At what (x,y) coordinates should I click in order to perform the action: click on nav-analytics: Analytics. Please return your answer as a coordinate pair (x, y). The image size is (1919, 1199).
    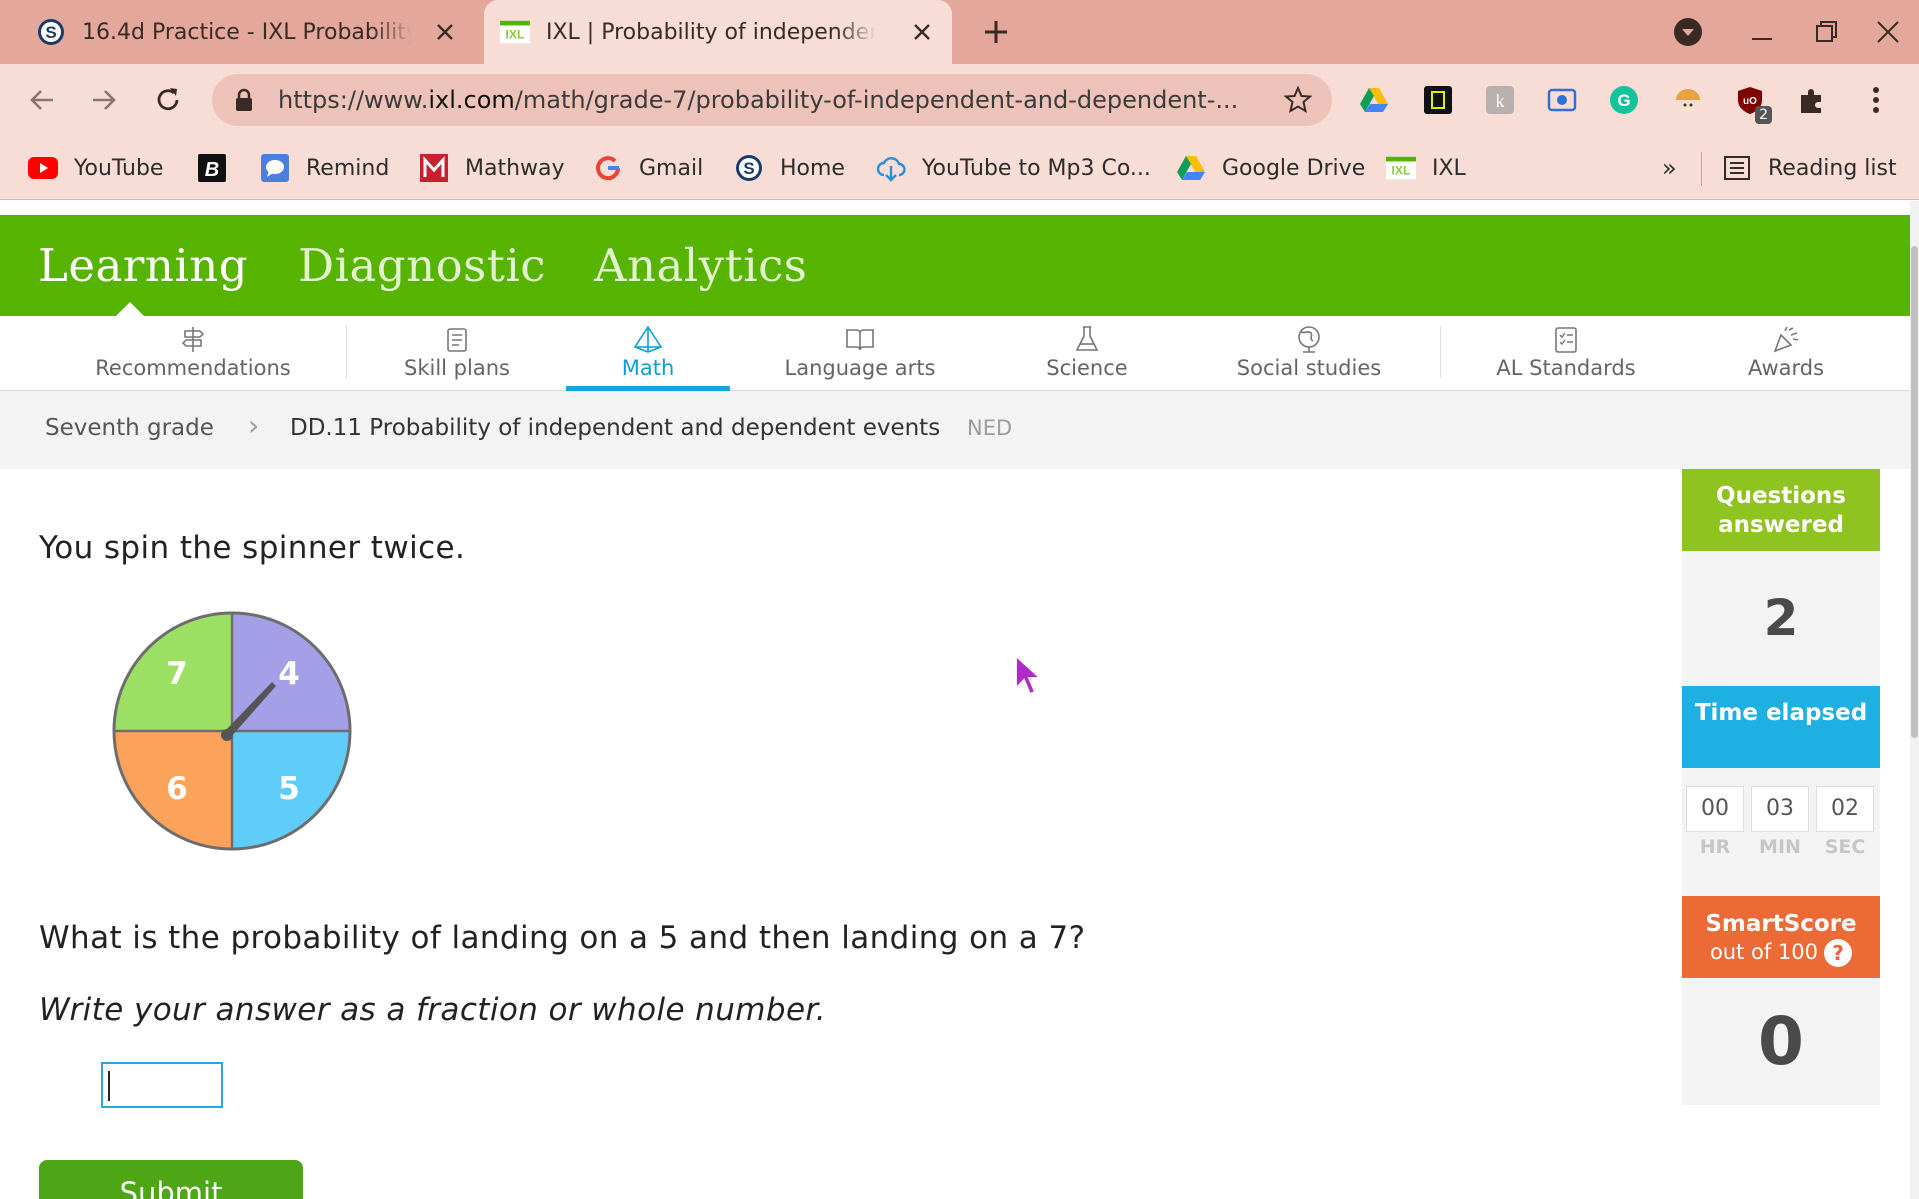
    Looking at the image, I should click on (700, 265).